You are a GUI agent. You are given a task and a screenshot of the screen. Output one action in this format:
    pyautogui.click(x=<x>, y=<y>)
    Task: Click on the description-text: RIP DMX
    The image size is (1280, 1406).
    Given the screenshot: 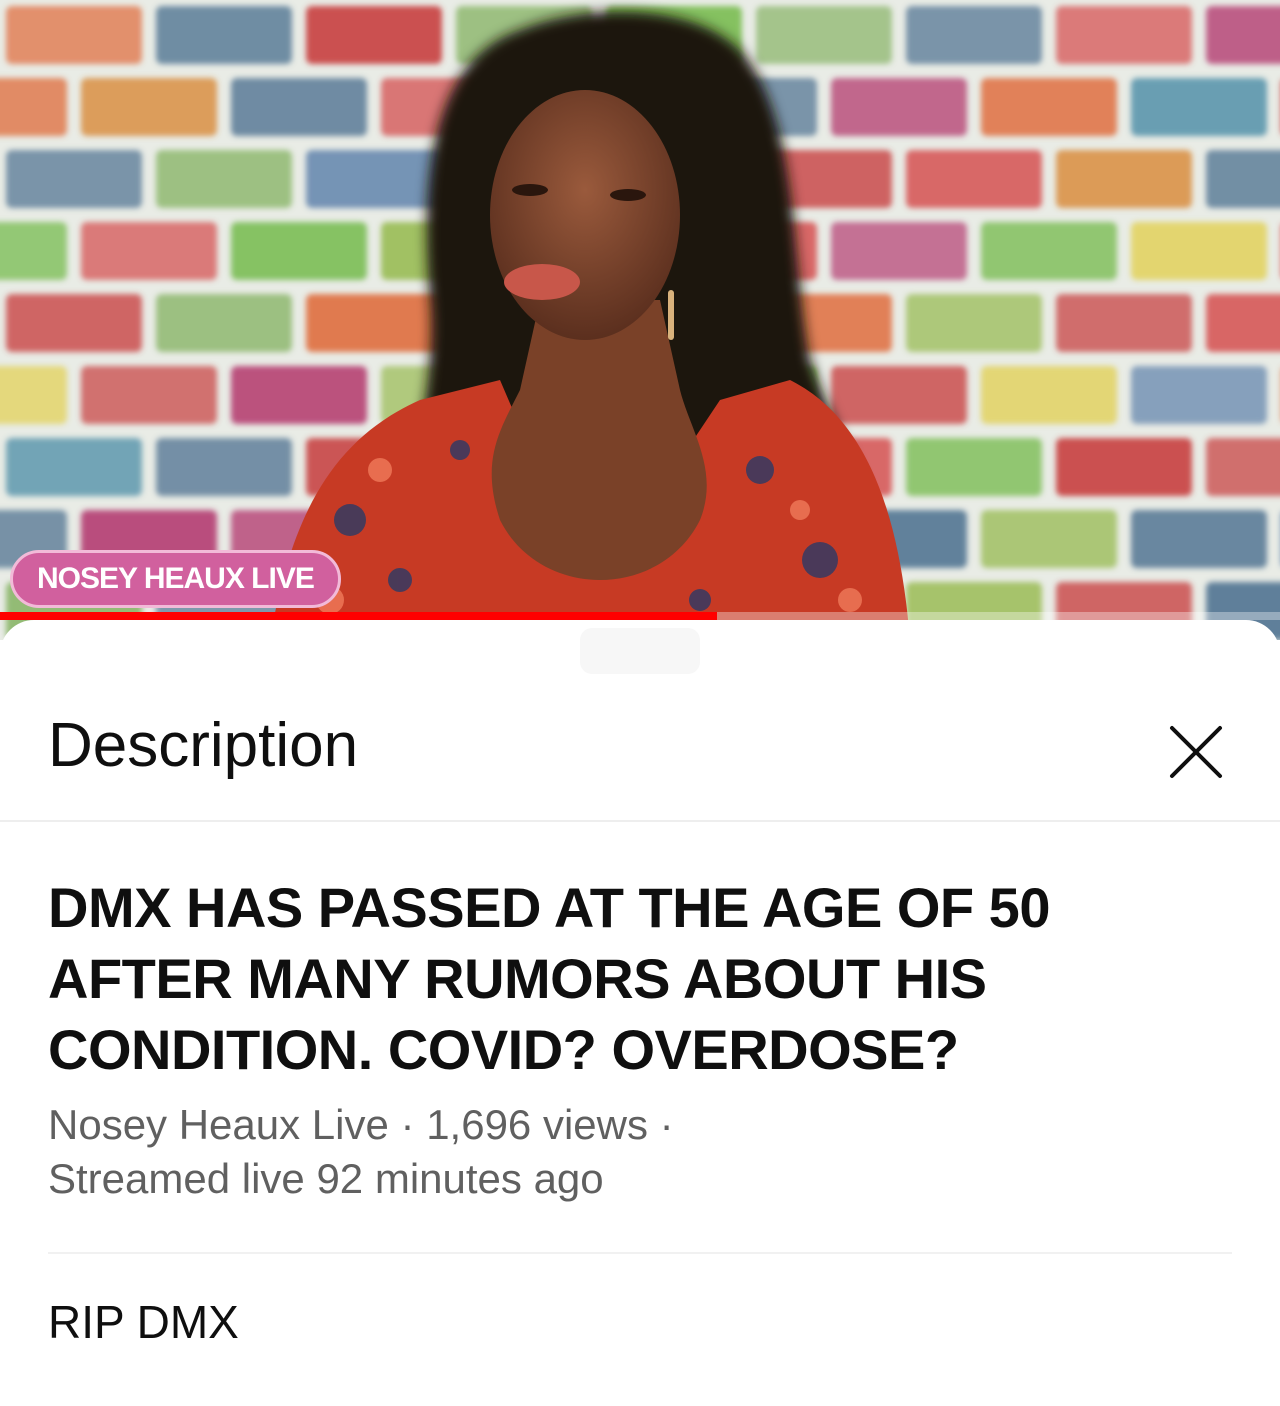 What is the action you would take?
    pyautogui.click(x=143, y=1322)
    